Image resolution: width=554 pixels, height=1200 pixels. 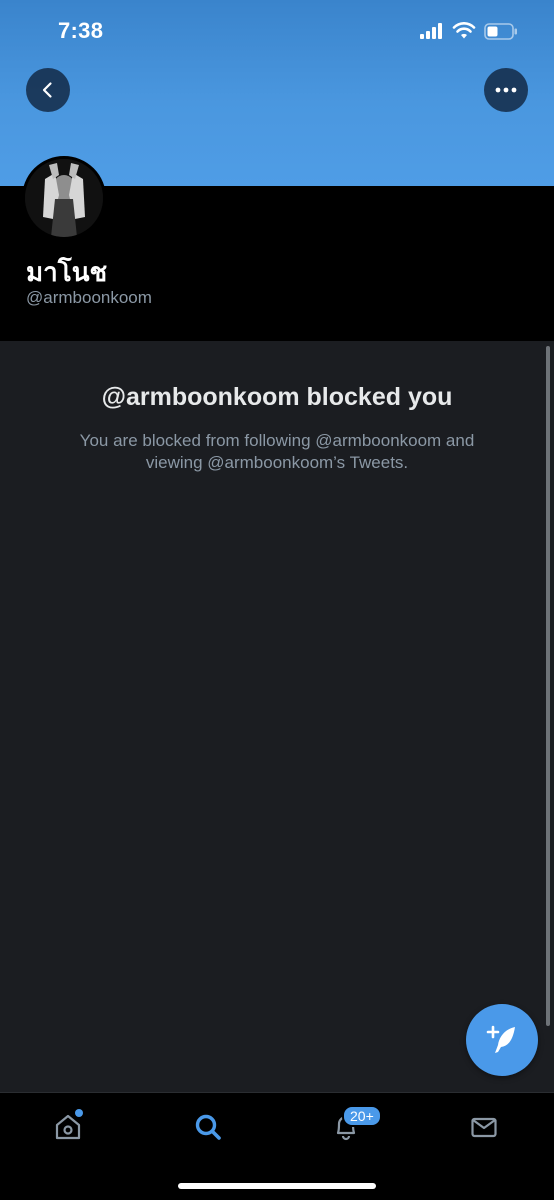 I want to click on tab-messages, so click(x=484, y=1127).